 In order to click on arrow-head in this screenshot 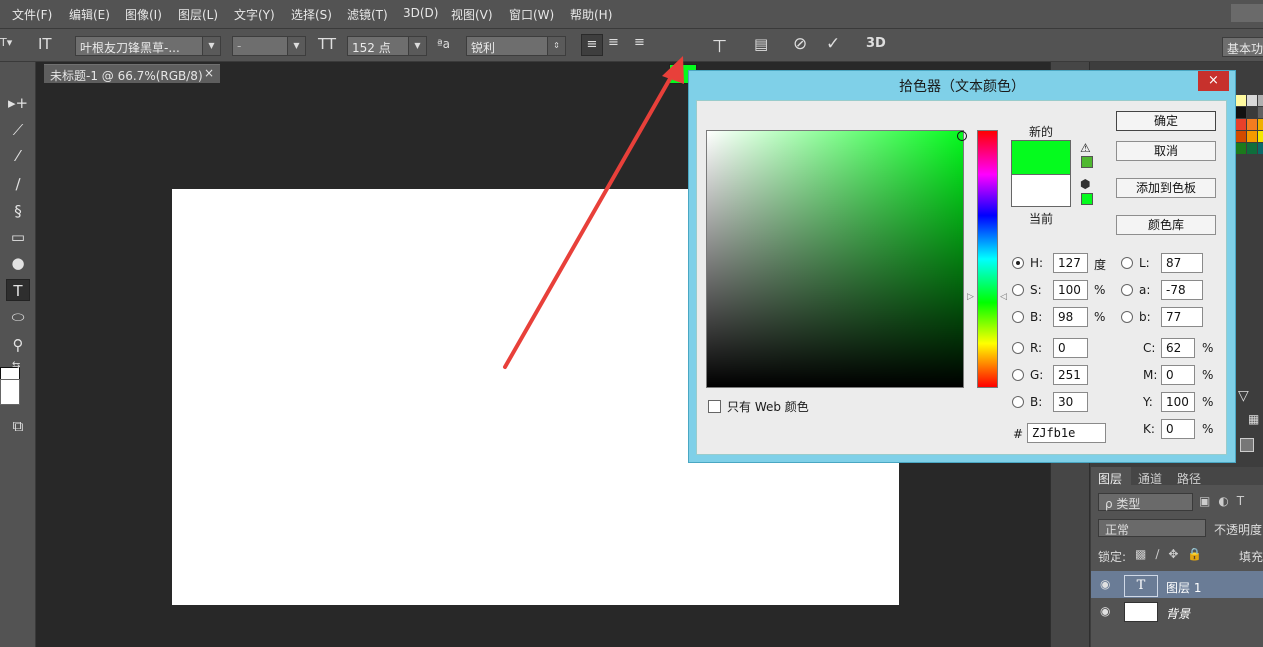, I will do `click(673, 70)`.